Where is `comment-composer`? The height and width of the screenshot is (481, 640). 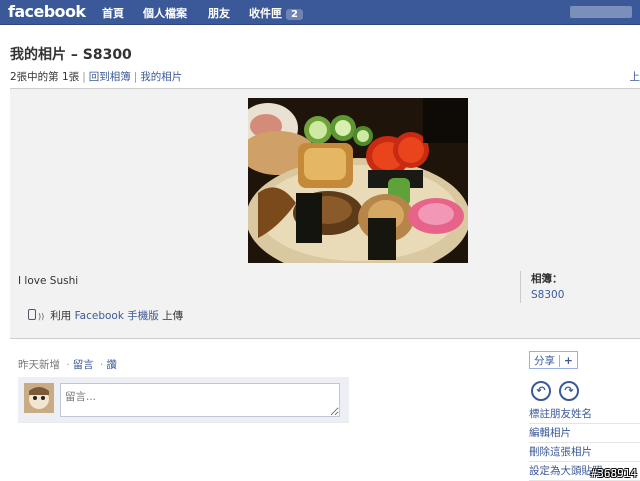 comment-composer is located at coordinates (183, 400).